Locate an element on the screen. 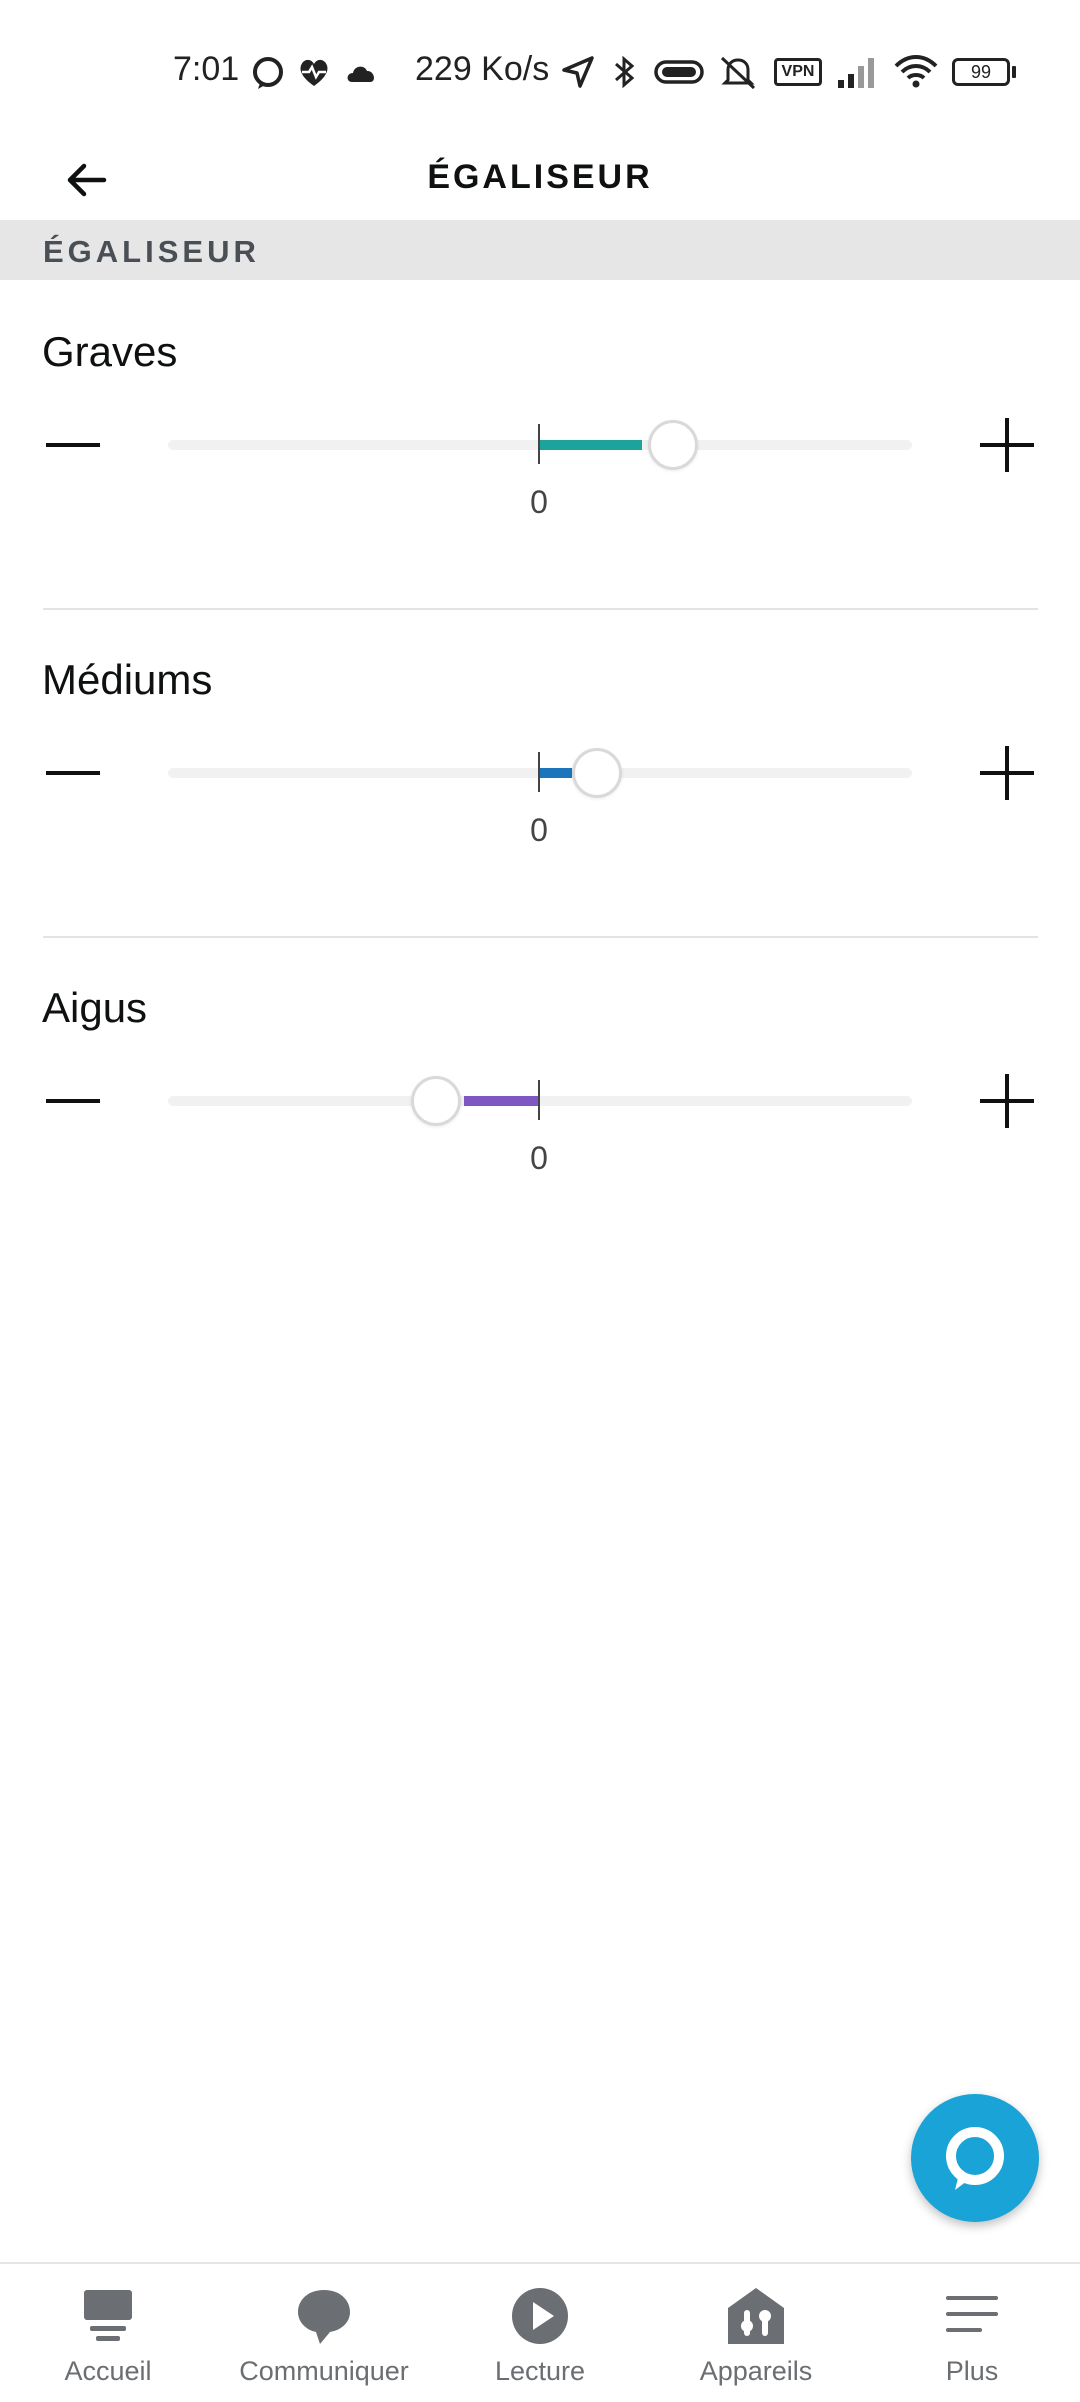 Image resolution: width=1080 pixels, height=2402 pixels. band-bass: Graves 0 is located at coordinates (540, 446).